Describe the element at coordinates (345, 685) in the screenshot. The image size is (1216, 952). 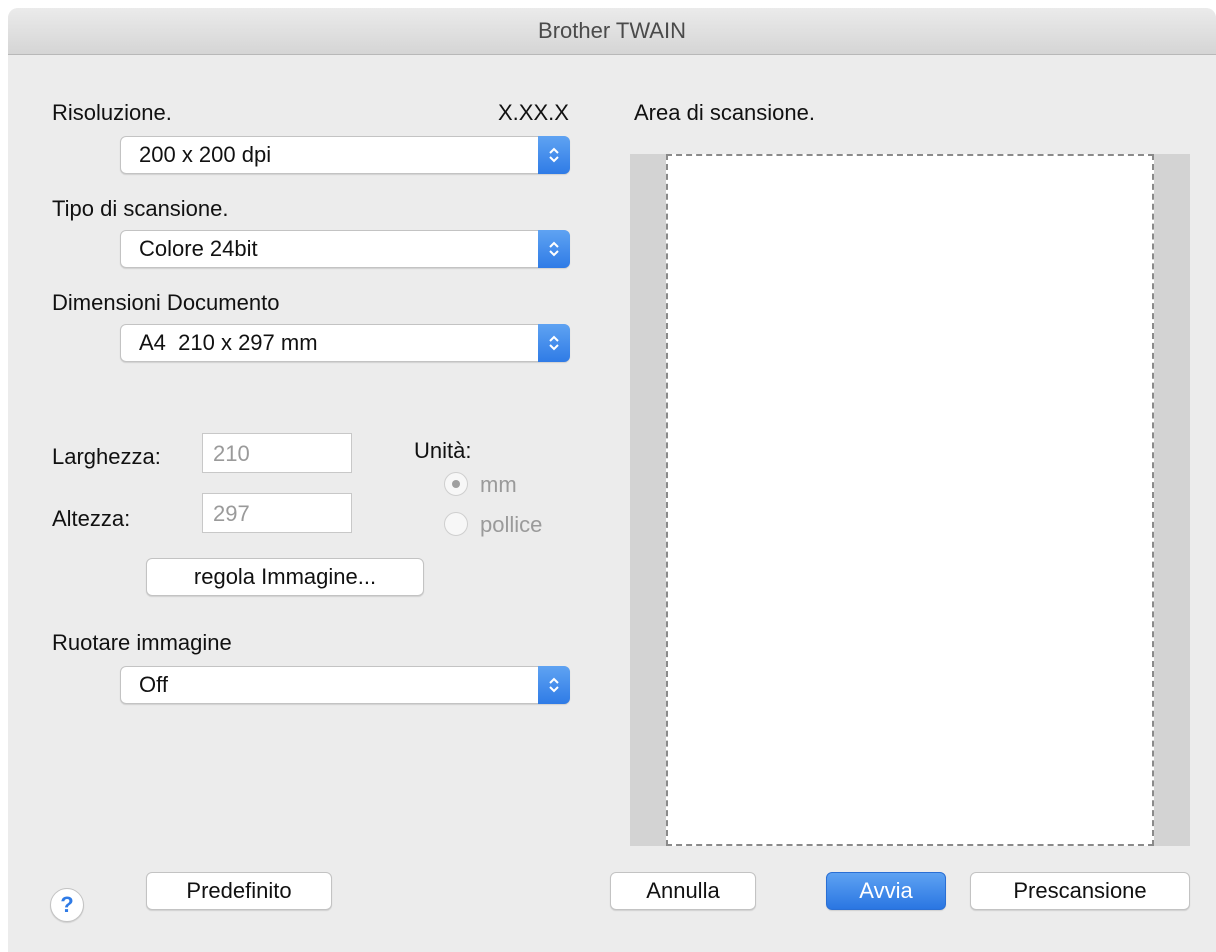
I see `rotate-select: Off` at that location.